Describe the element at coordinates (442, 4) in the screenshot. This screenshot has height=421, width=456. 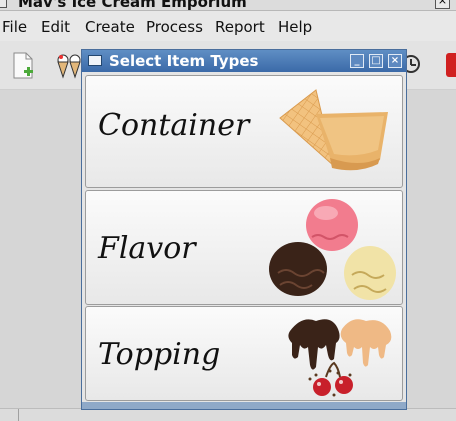
I see `app-close-button: ×` at that location.